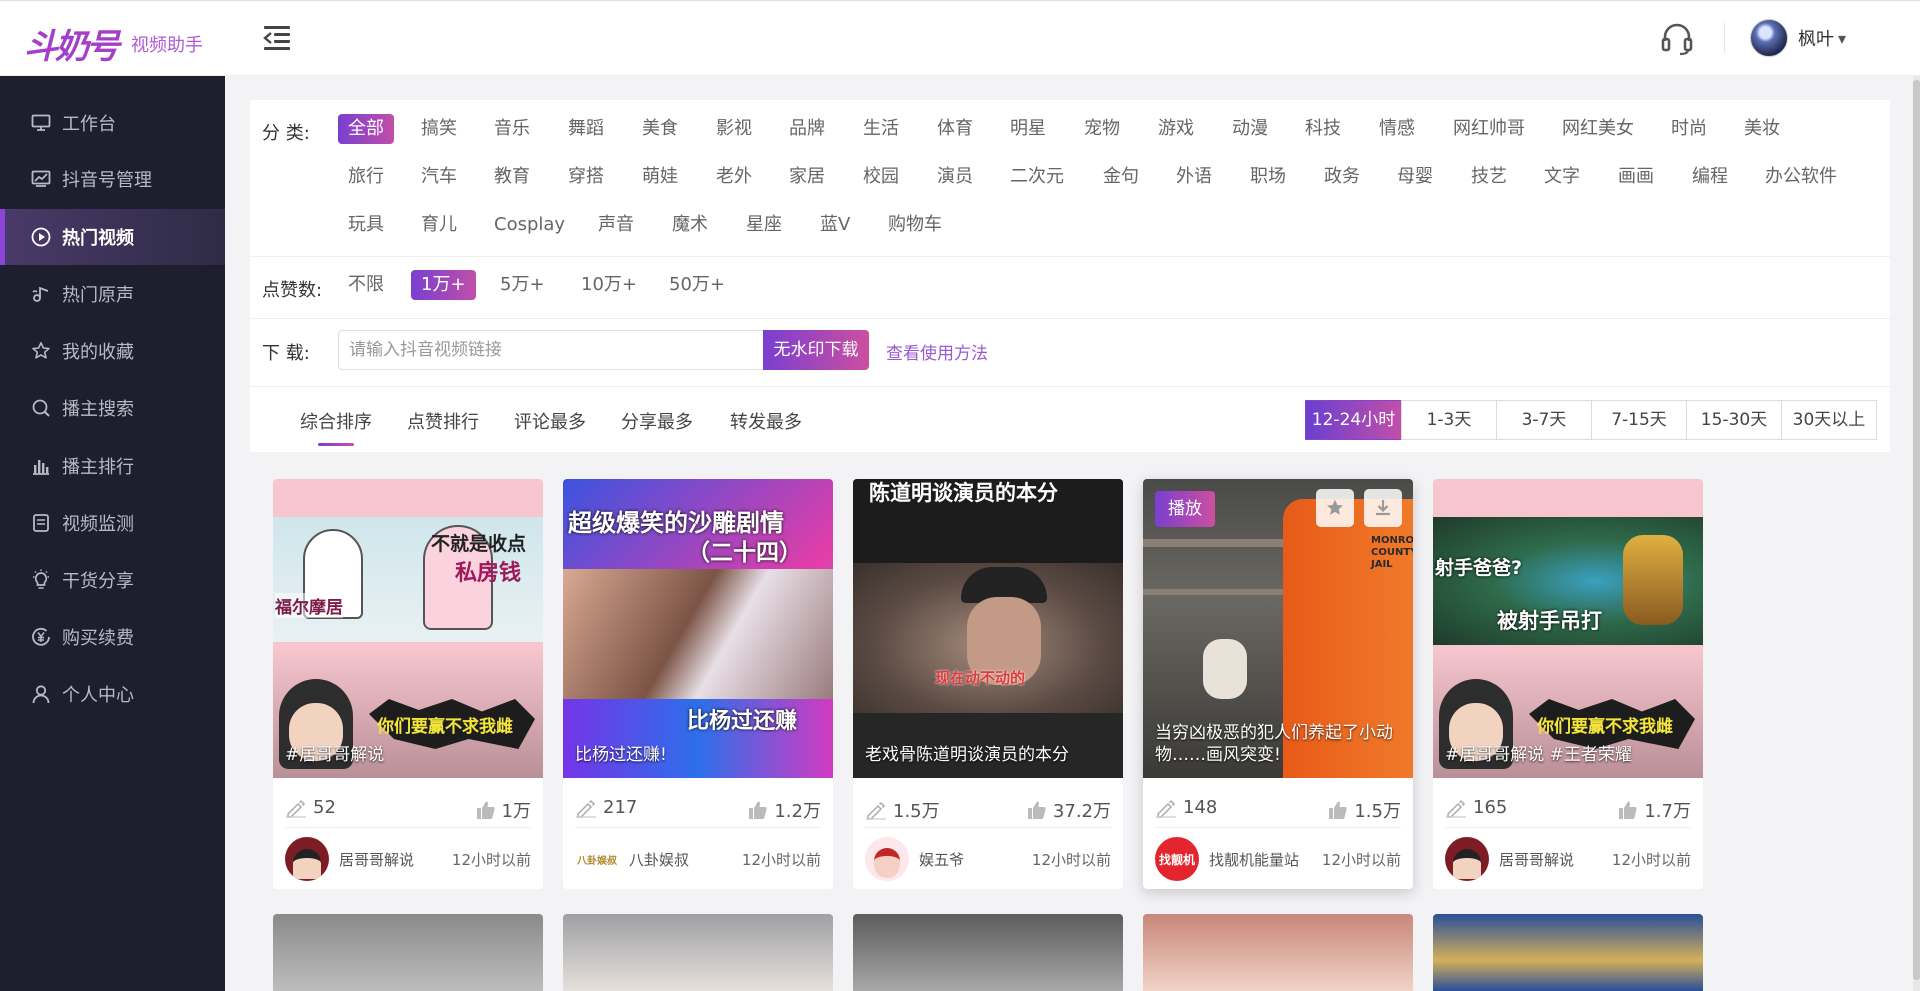 This screenshot has width=1920, height=991. Describe the element at coordinates (1769, 38) in the screenshot. I see `user-avatar` at that location.